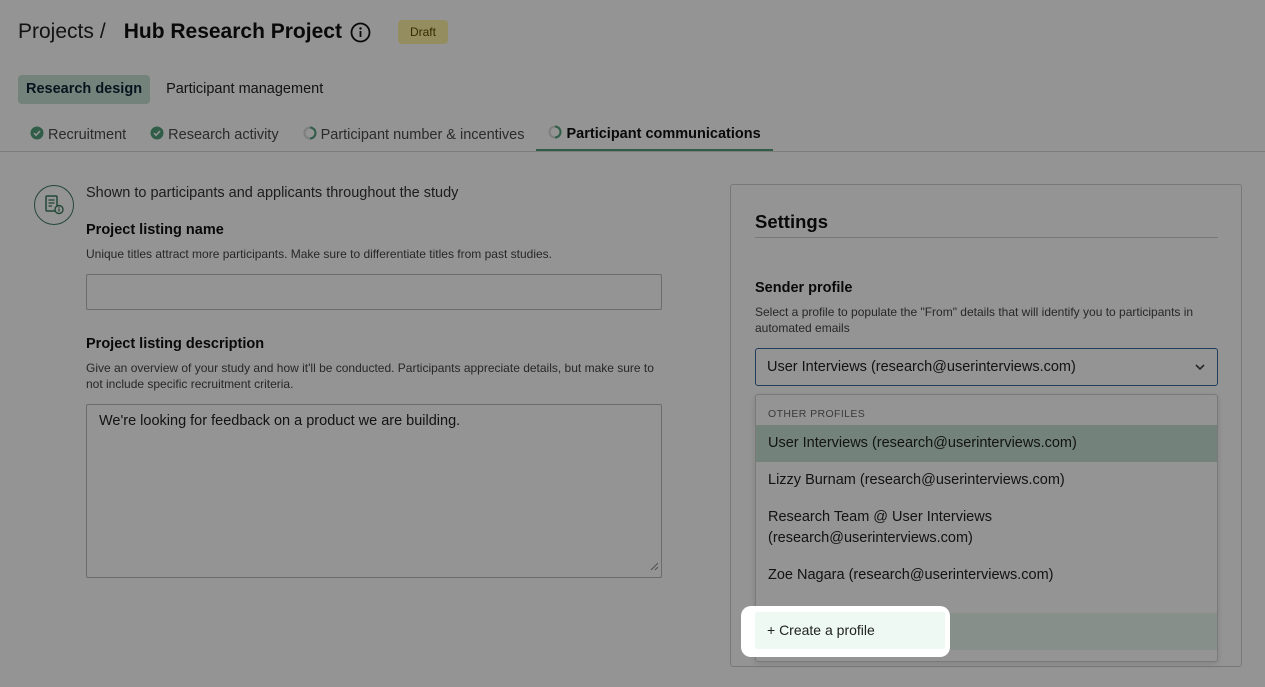  What do you see at coordinates (422, 135) in the screenshot?
I see `step-label: Participant number & incentives` at bounding box center [422, 135].